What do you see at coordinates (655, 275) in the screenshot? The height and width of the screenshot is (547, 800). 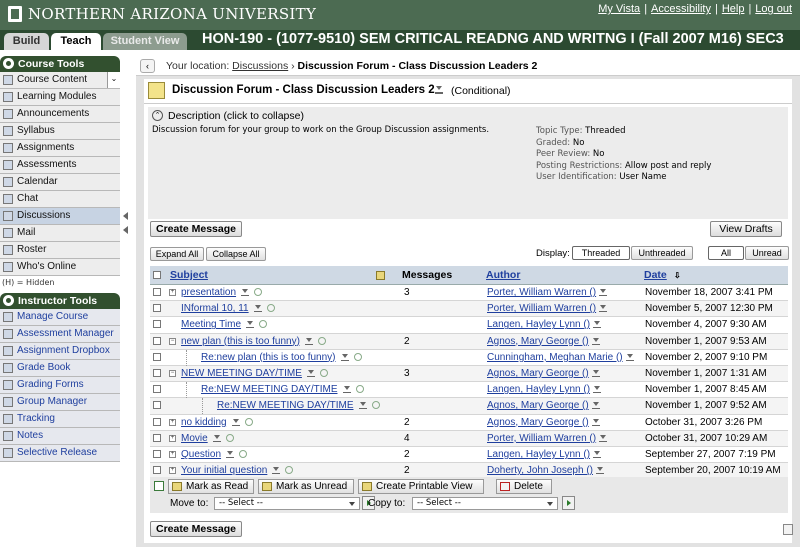 I see `column-date: Date` at bounding box center [655, 275].